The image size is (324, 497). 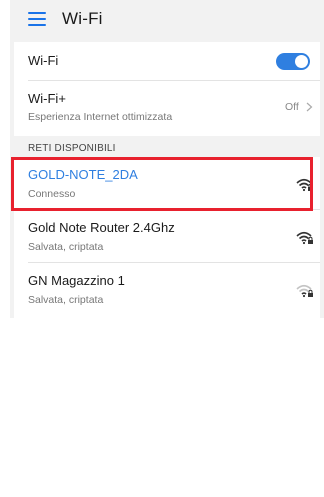 I want to click on network-row-gn-magazzino: GN Magazzino 1 Salvata, criptata, so click(x=167, y=289).